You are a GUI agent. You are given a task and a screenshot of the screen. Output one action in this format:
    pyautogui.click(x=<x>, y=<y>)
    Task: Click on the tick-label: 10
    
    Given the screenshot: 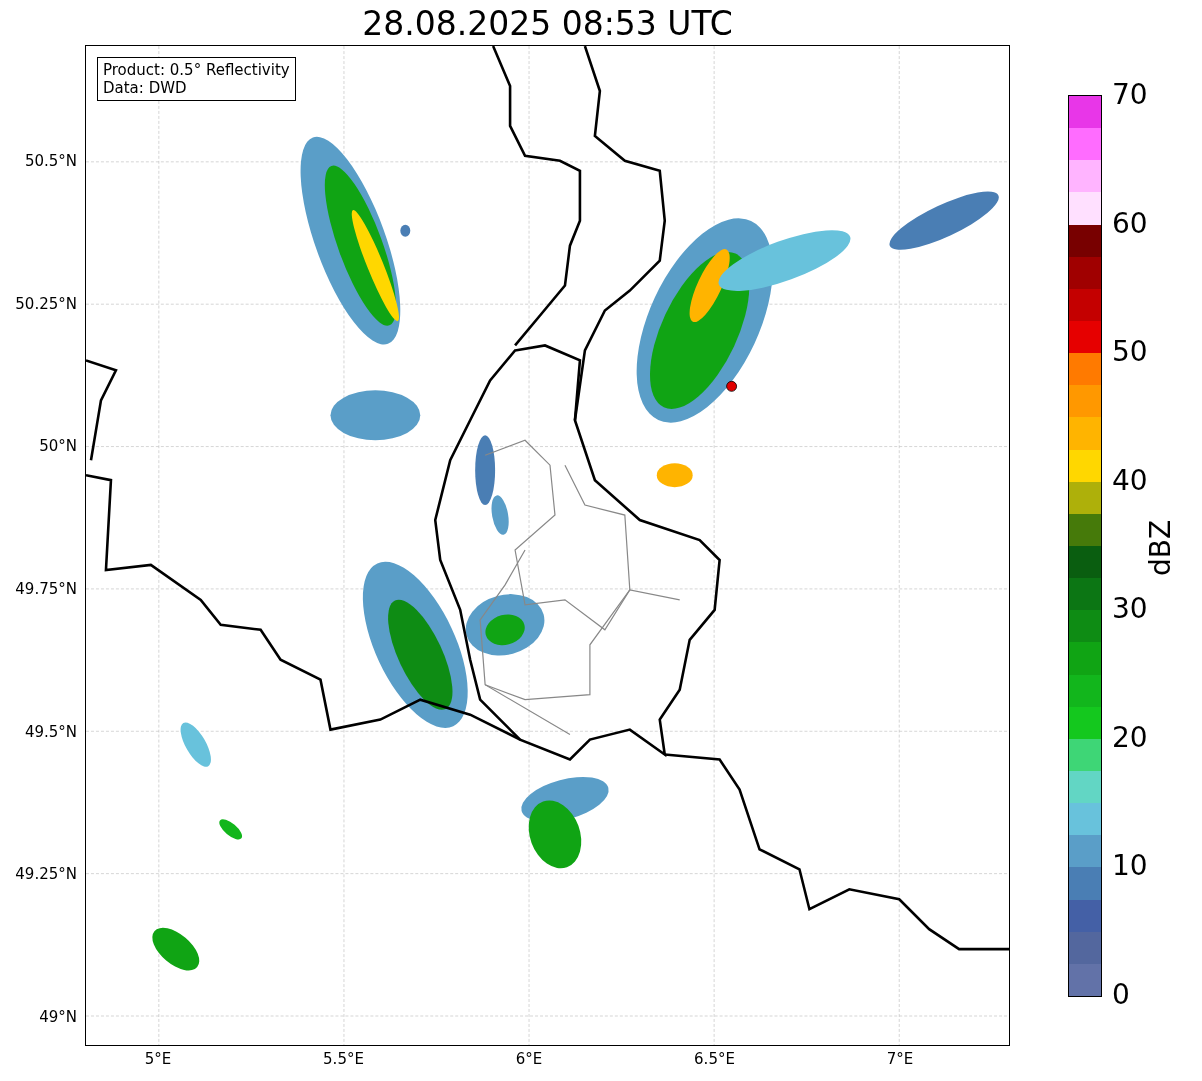 What is the action you would take?
    pyautogui.click(x=1129, y=866)
    